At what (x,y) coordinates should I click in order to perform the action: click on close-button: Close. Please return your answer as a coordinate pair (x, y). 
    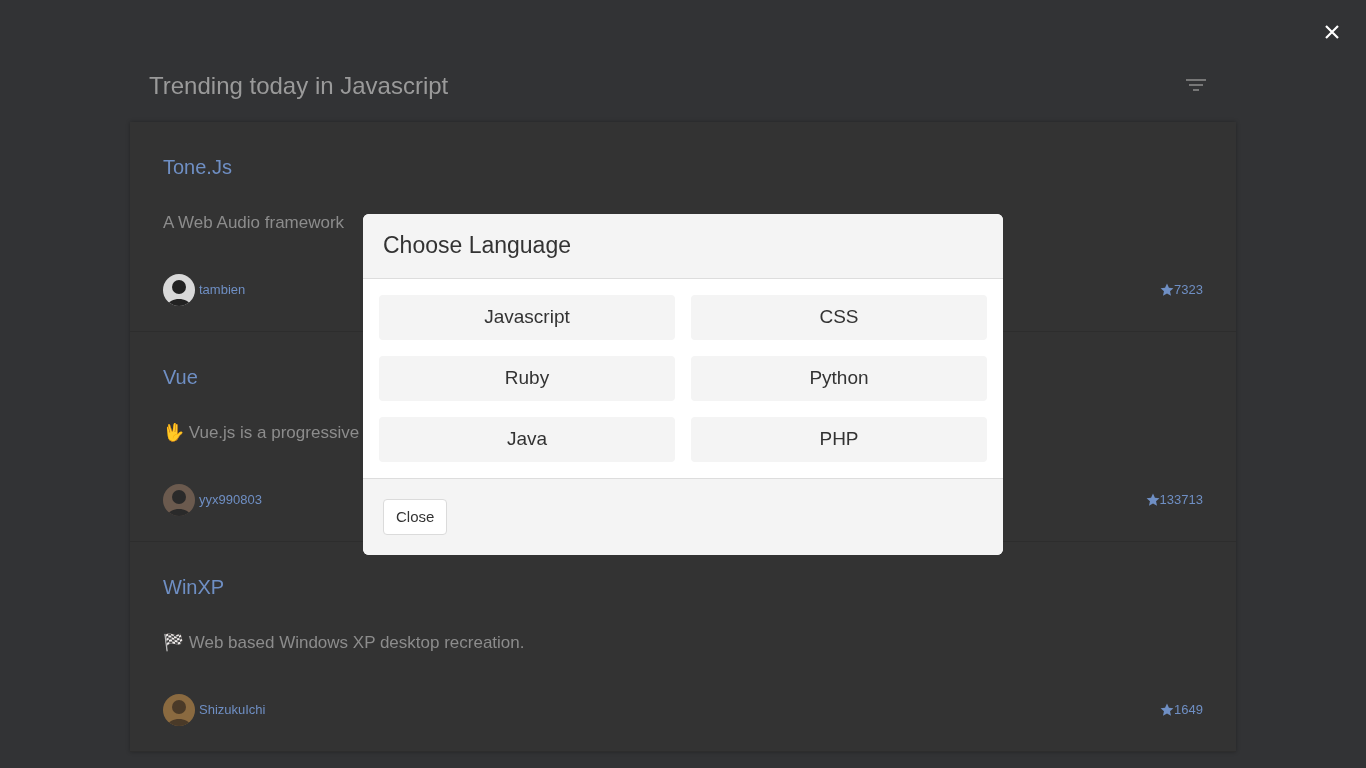
    Looking at the image, I should click on (415, 517).